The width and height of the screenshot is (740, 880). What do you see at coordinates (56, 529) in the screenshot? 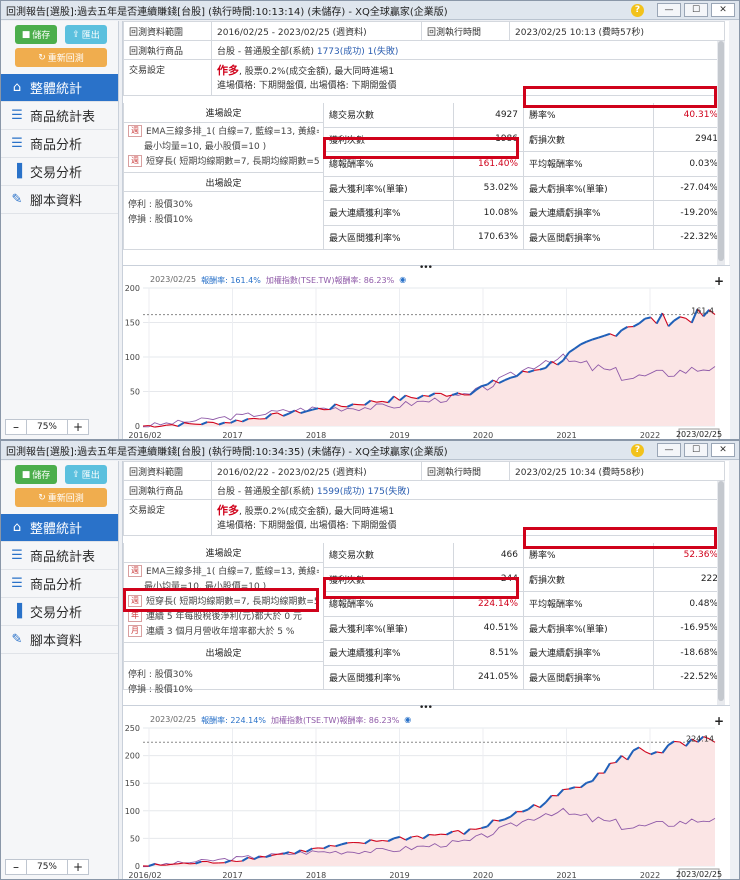
I see `nav-label: 整體統計` at bounding box center [56, 529].